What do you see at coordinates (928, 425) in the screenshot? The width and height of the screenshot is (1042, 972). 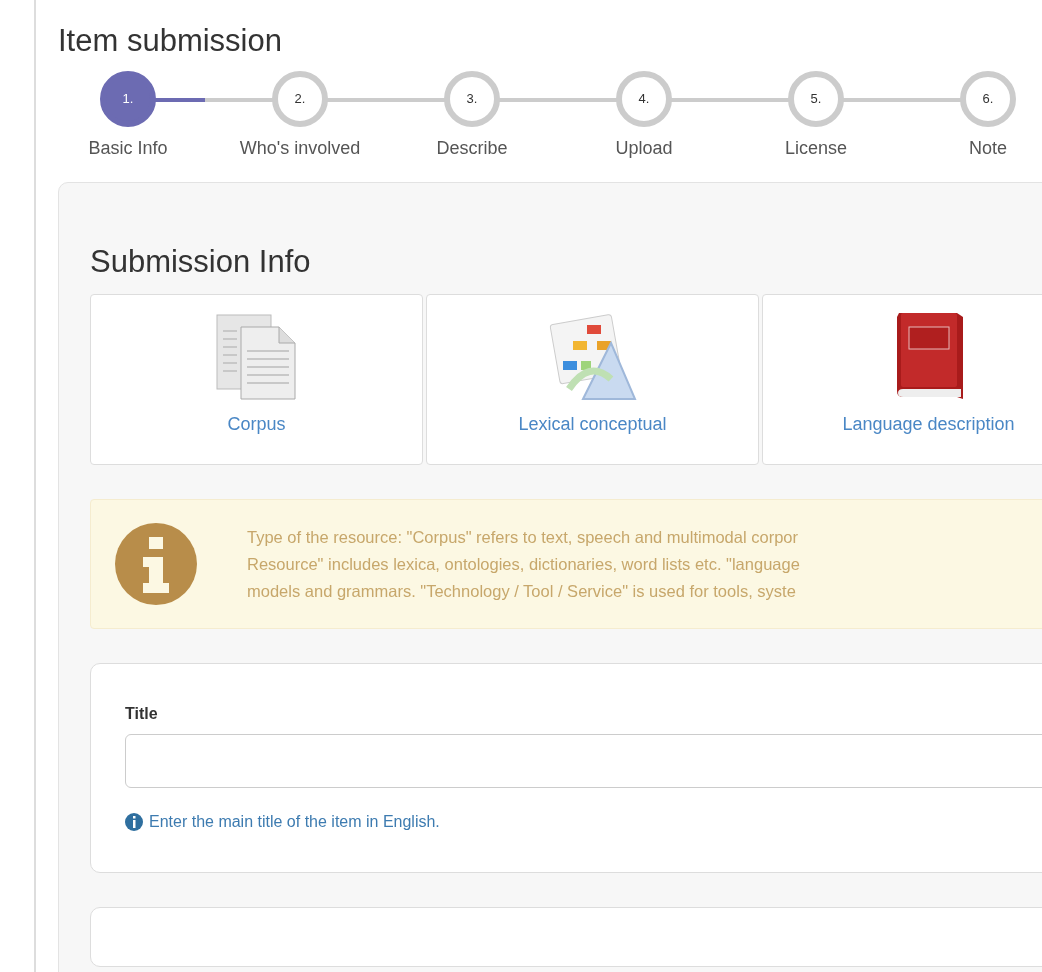 I see `resource-type-link: Language description` at bounding box center [928, 425].